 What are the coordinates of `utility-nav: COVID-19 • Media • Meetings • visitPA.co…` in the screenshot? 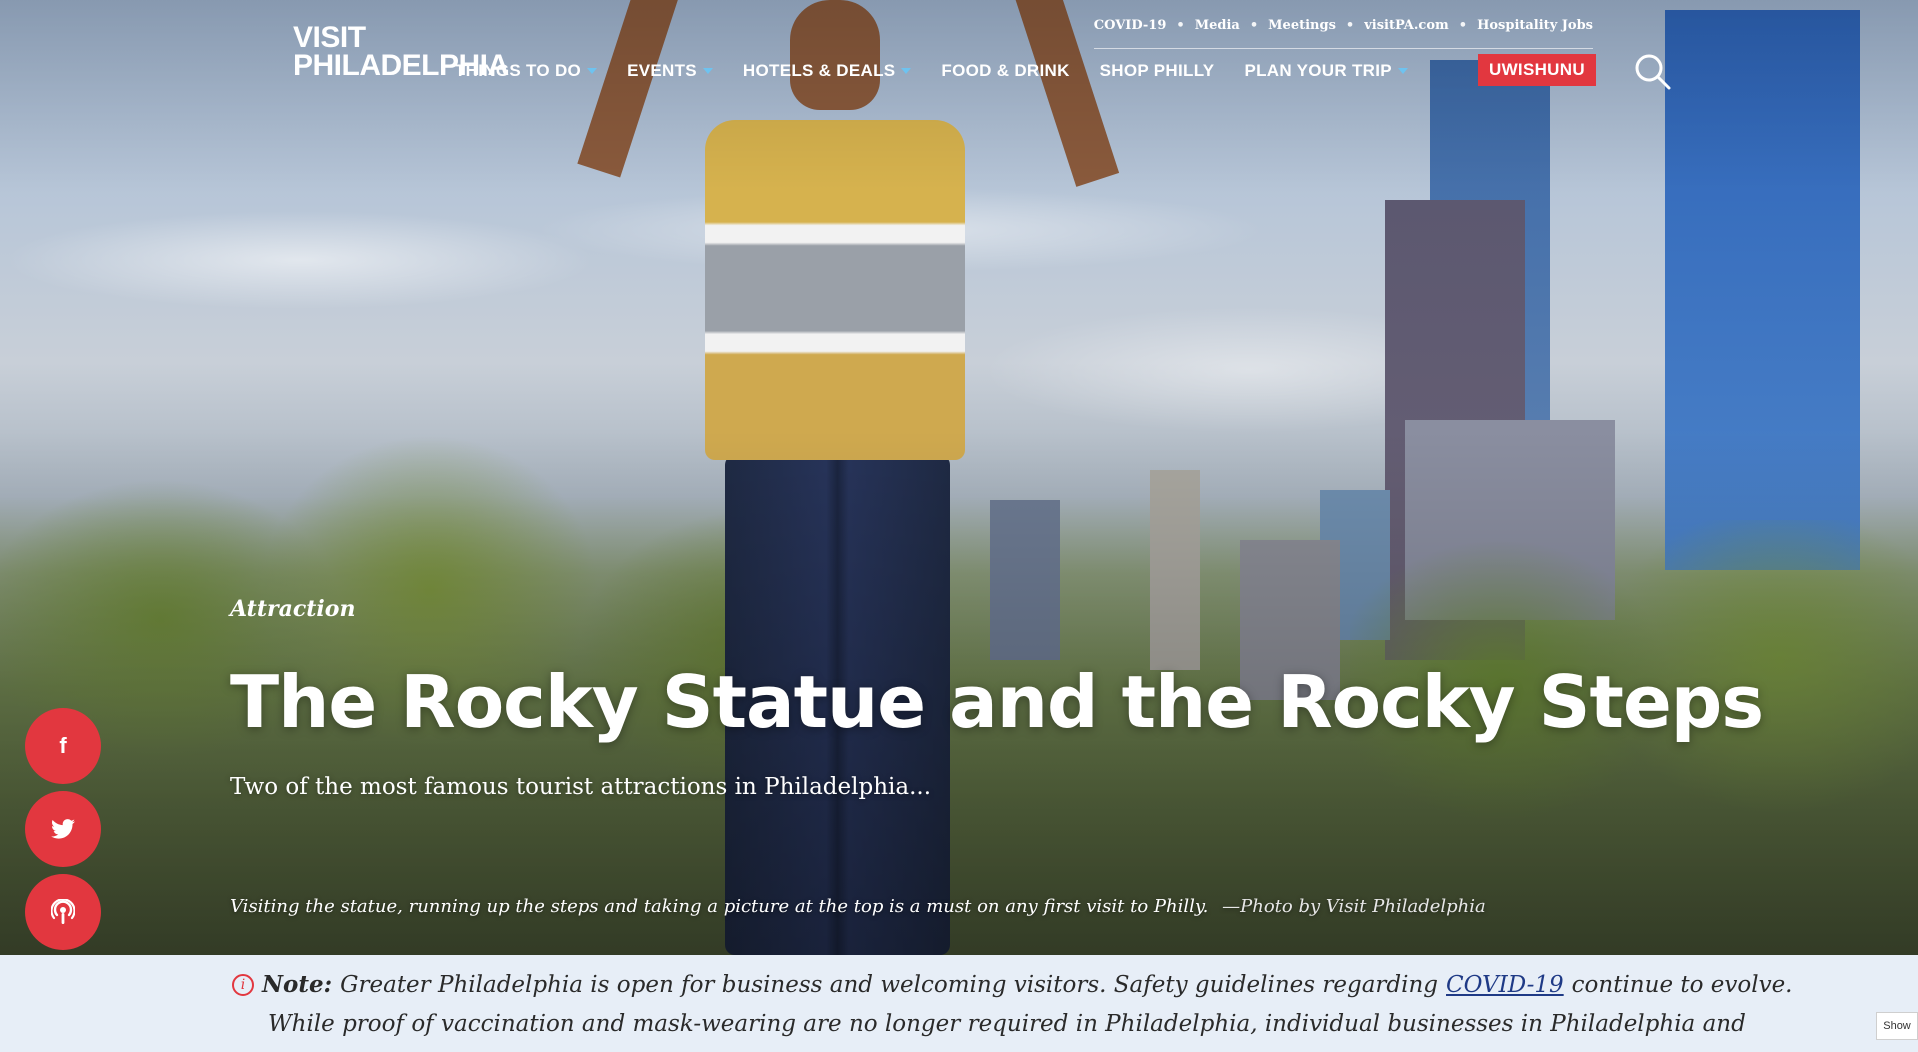 It's located at (1343, 33).